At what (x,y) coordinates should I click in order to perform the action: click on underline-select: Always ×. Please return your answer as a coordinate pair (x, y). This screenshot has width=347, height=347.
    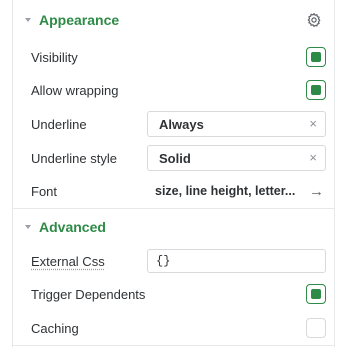
    Looking at the image, I should click on (236, 124).